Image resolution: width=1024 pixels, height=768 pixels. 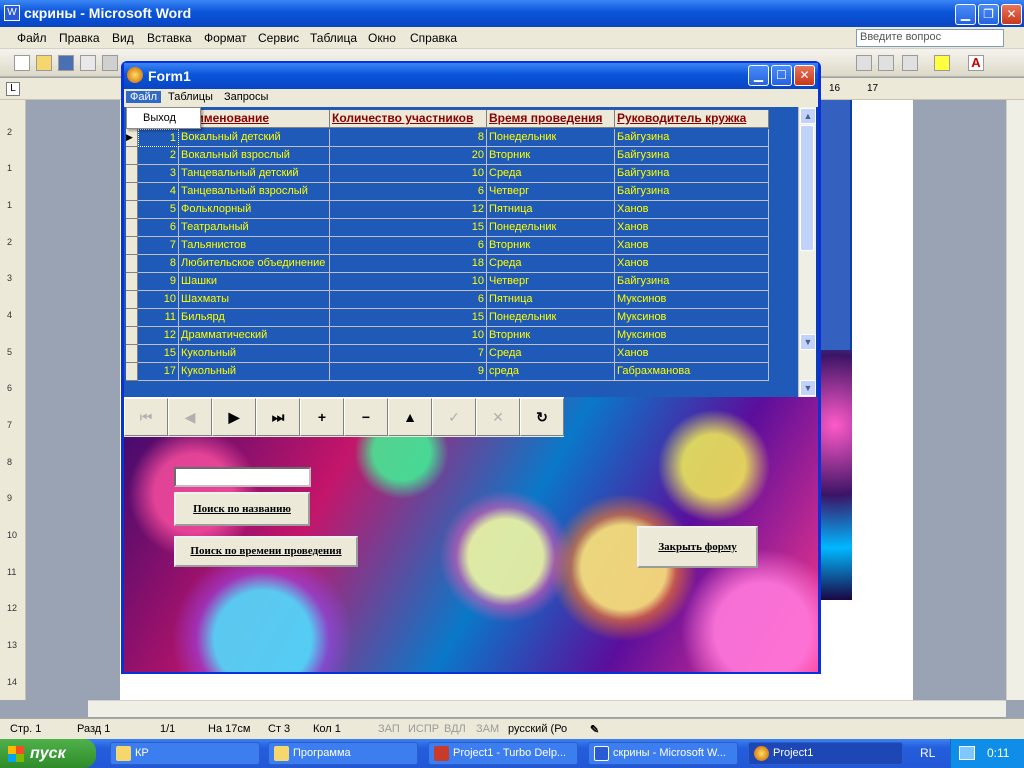 I want to click on status-track: ИСПР, so click(x=423, y=729).